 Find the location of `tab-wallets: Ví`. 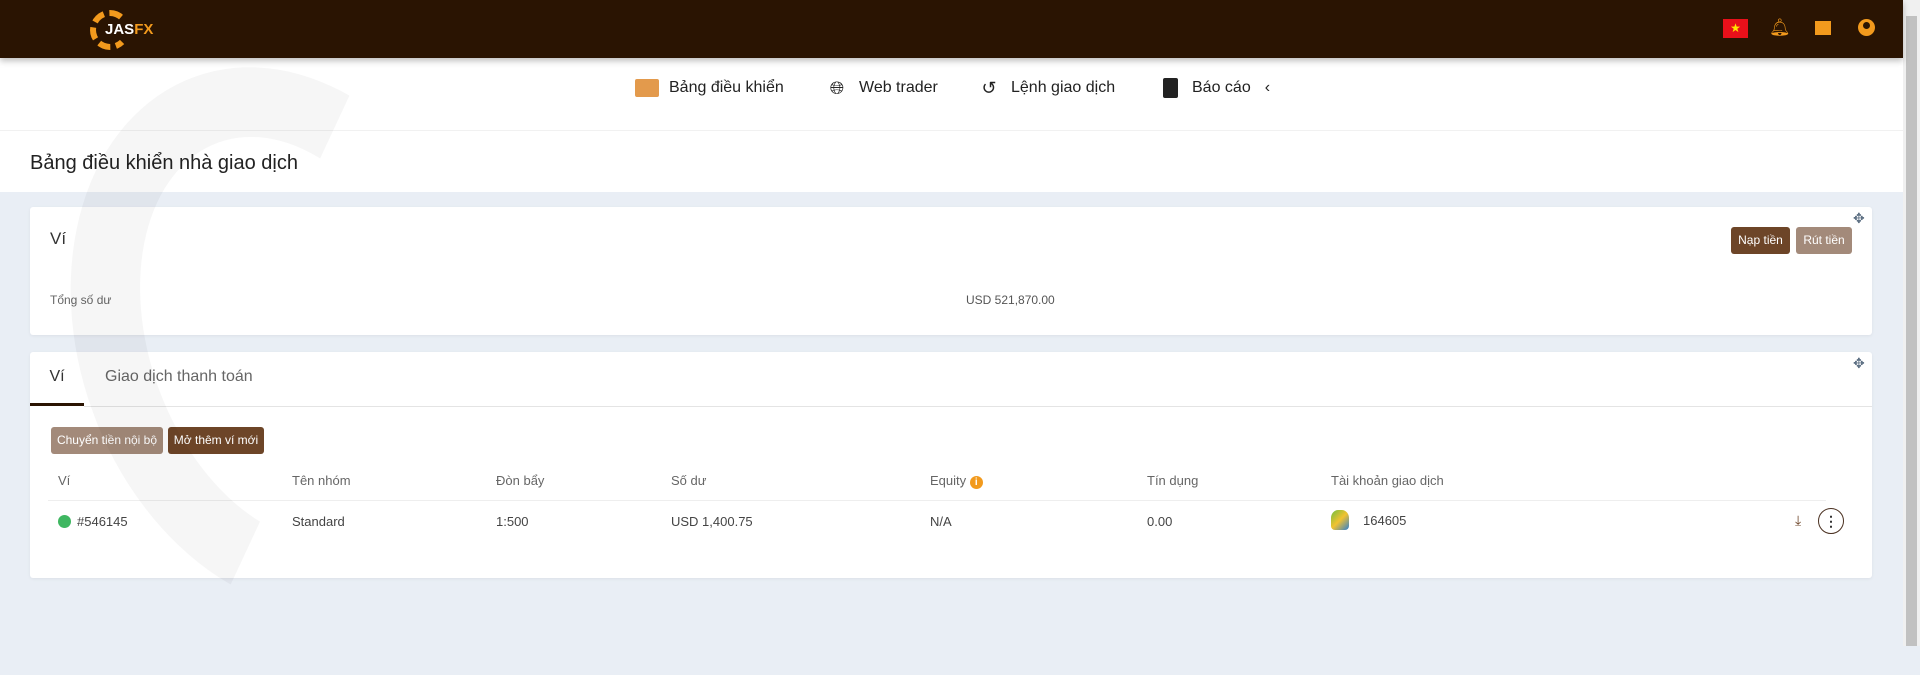

tab-wallets: Ví is located at coordinates (57, 379).